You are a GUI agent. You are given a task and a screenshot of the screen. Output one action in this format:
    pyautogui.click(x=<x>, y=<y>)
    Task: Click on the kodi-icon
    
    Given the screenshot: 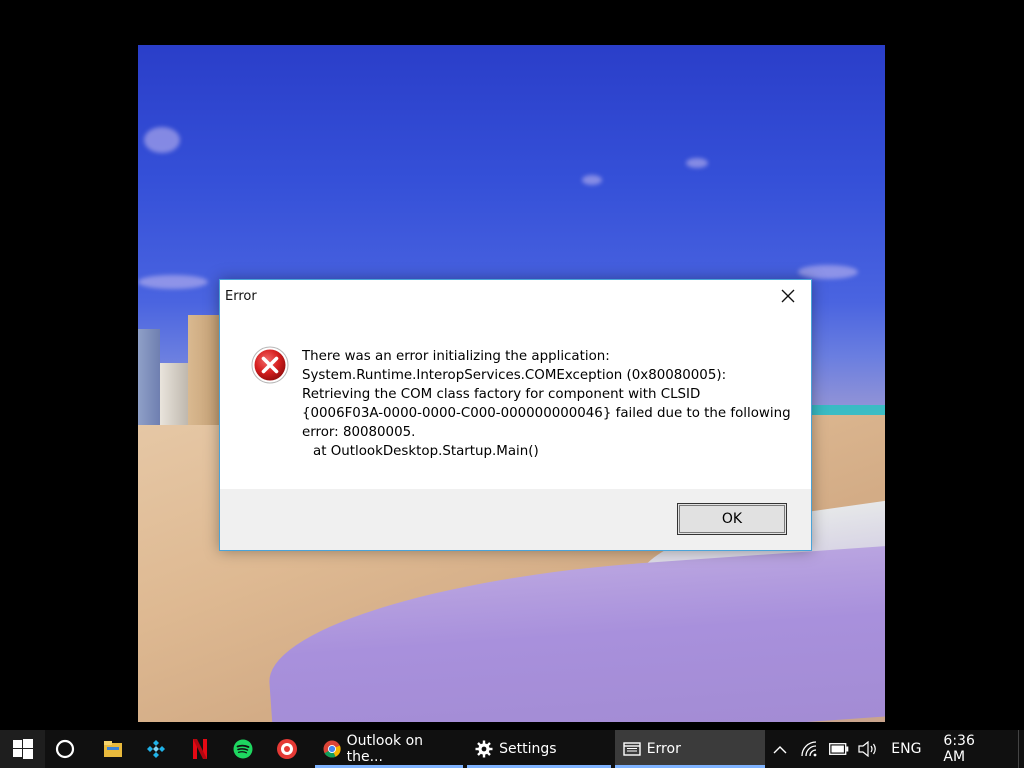 What is the action you would take?
    pyautogui.click(x=156, y=749)
    